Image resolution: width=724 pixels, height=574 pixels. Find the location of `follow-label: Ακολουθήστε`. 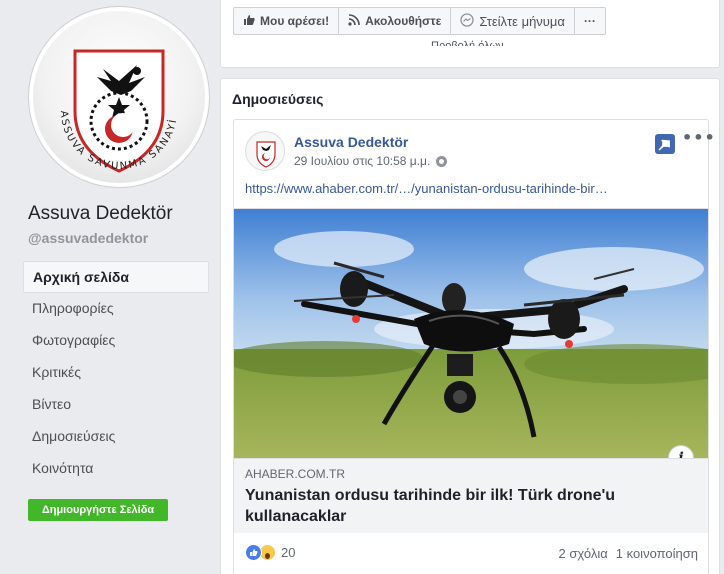

follow-label: Ακολουθήστε is located at coordinates (403, 21).